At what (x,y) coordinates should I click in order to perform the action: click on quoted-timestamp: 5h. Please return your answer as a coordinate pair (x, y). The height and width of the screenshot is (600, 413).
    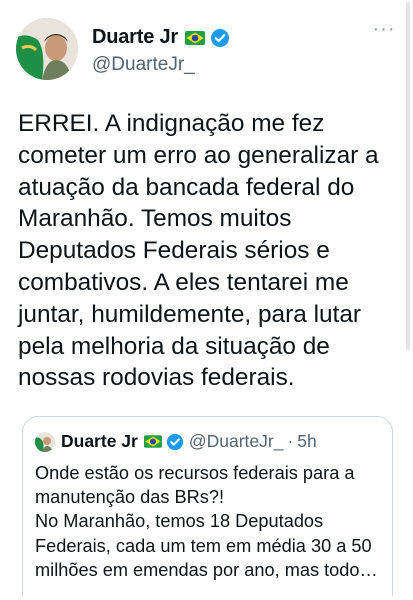
    Looking at the image, I should click on (306, 441).